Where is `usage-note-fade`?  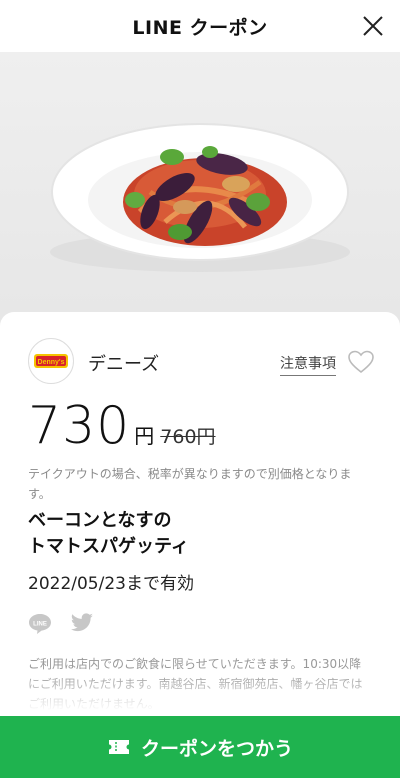 usage-note-fade is located at coordinates (200, 695).